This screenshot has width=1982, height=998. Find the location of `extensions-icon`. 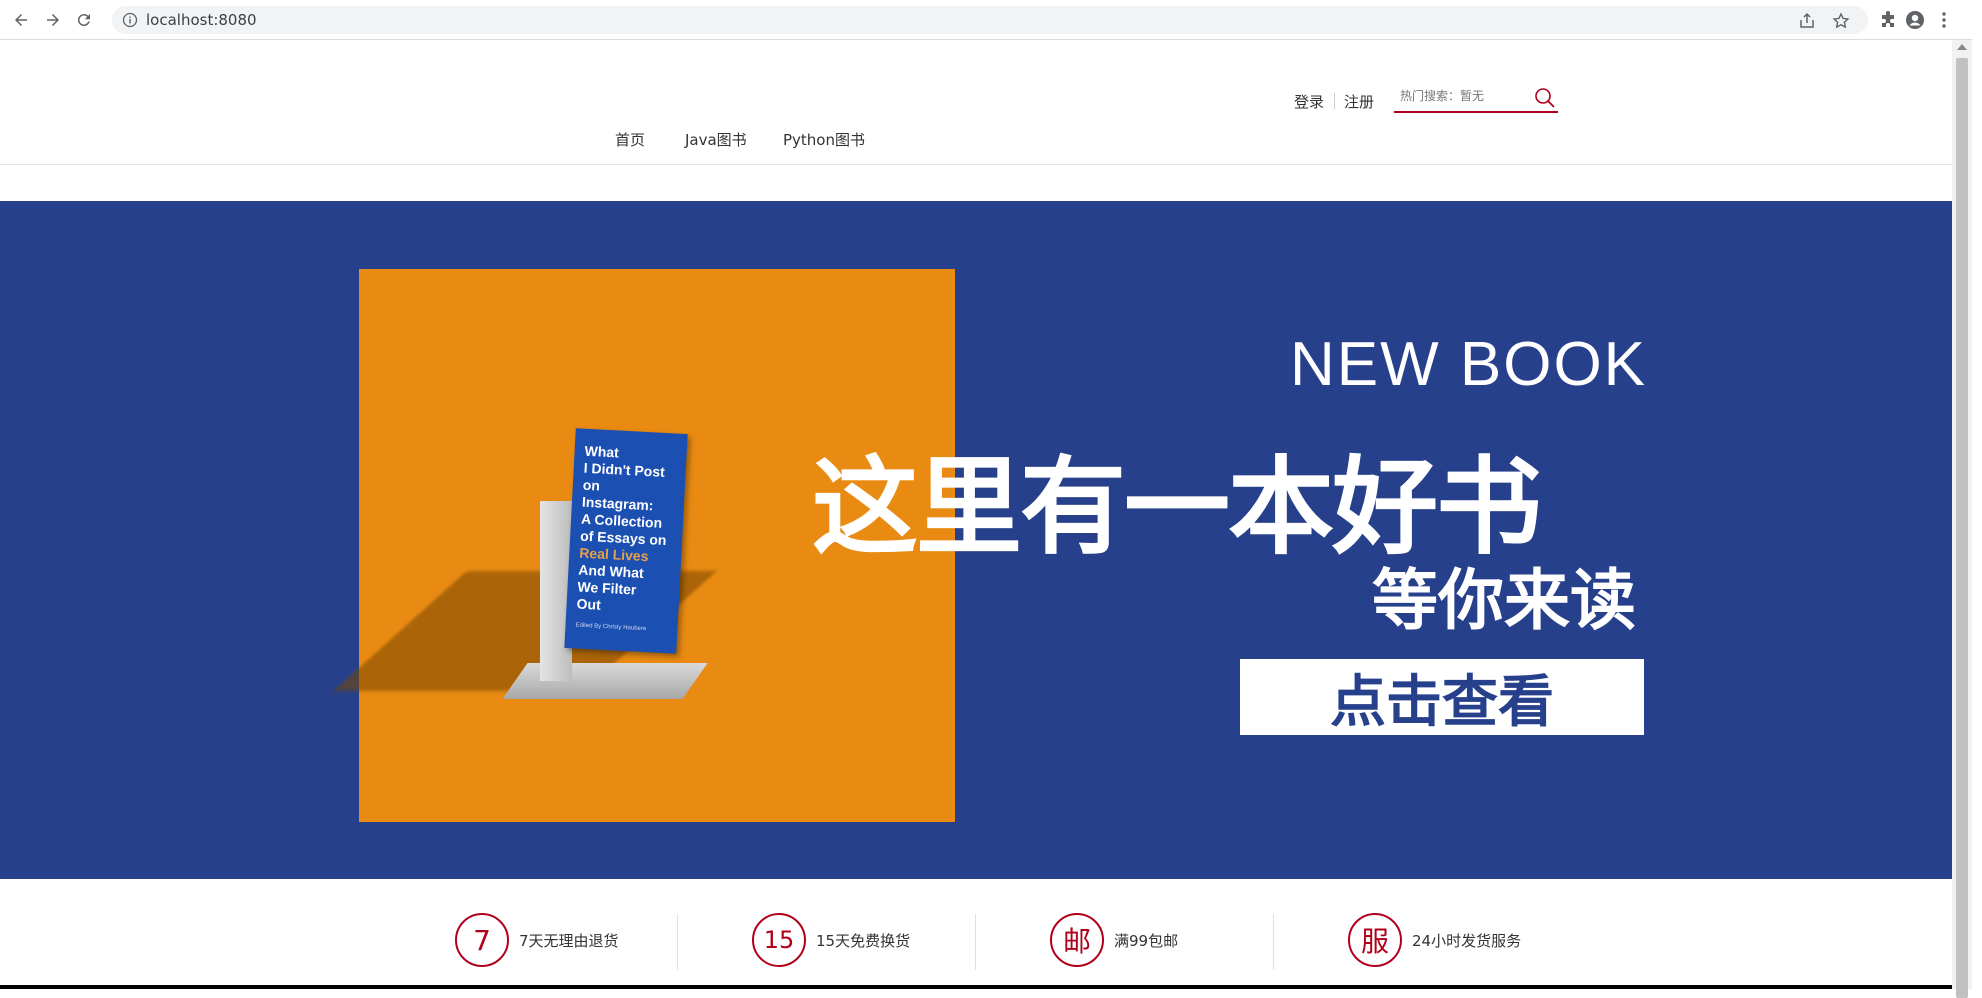

extensions-icon is located at coordinates (1888, 20).